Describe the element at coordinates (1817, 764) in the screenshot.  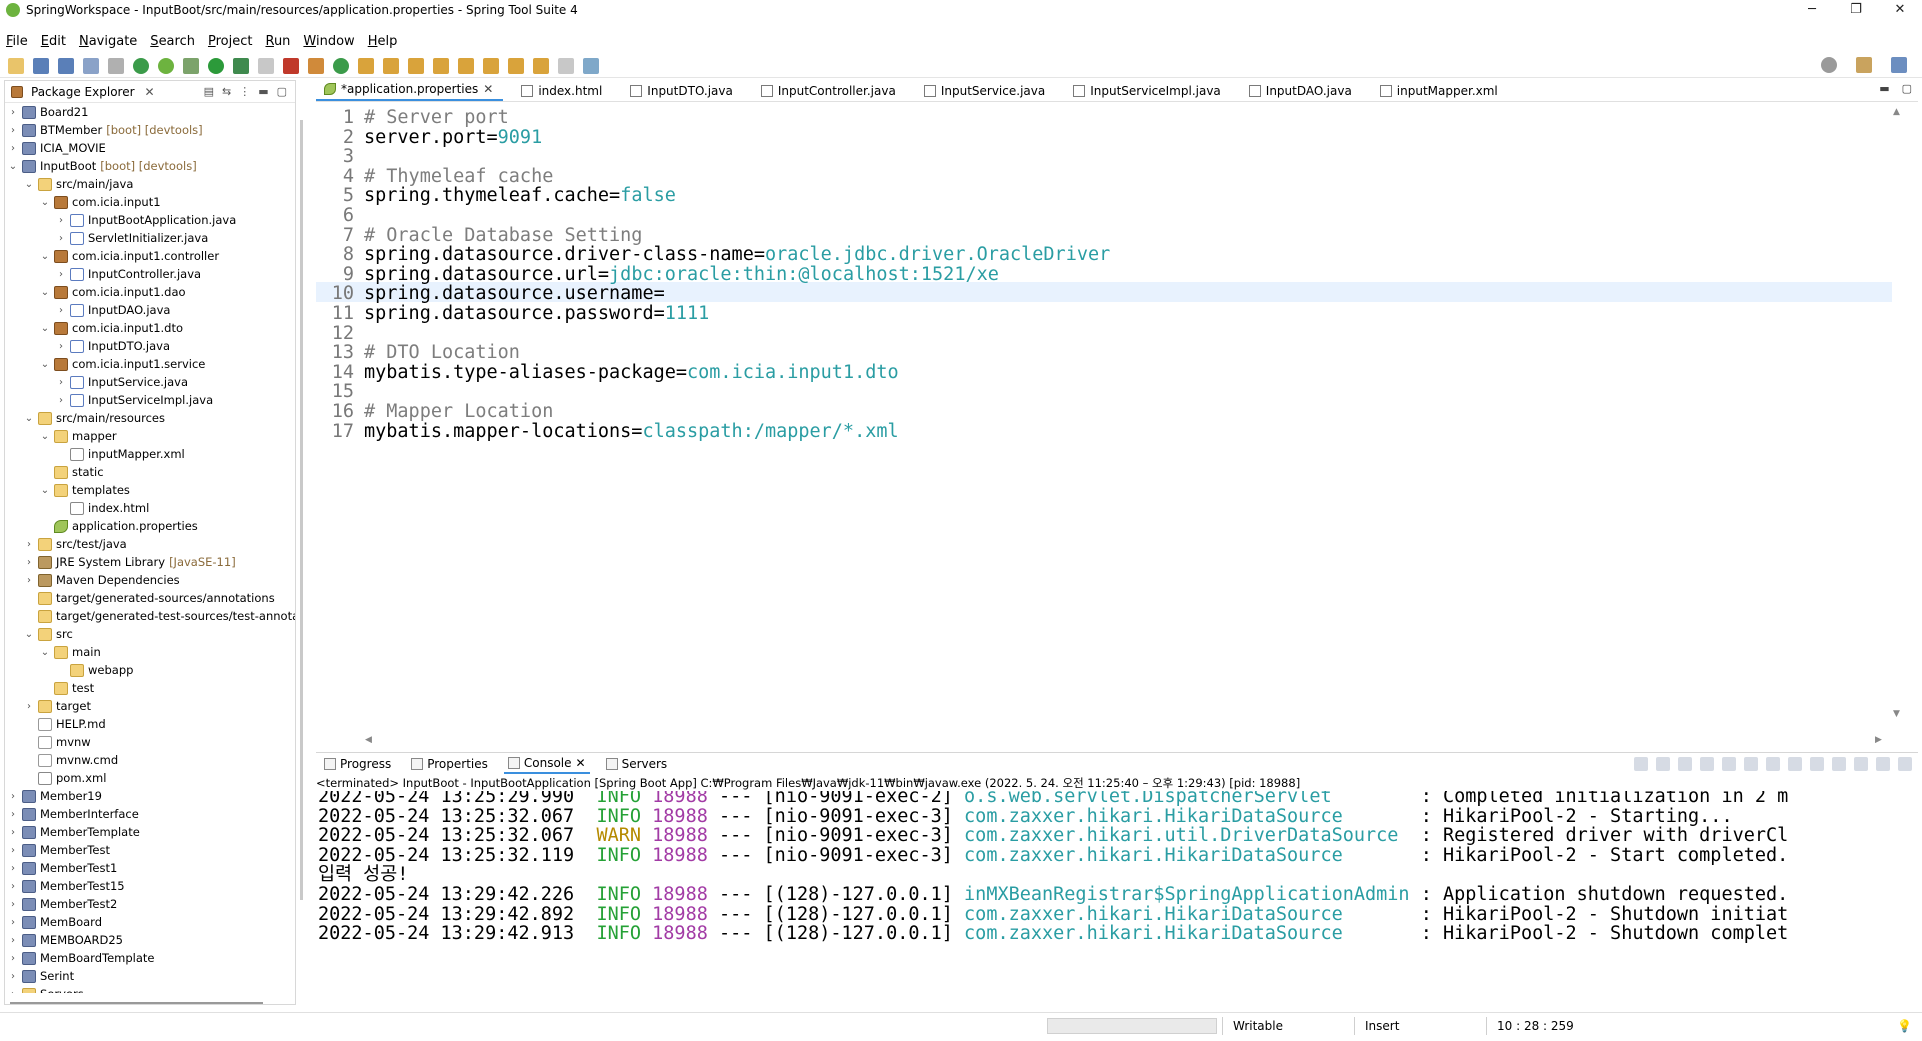
I see `display-console-icon` at that location.